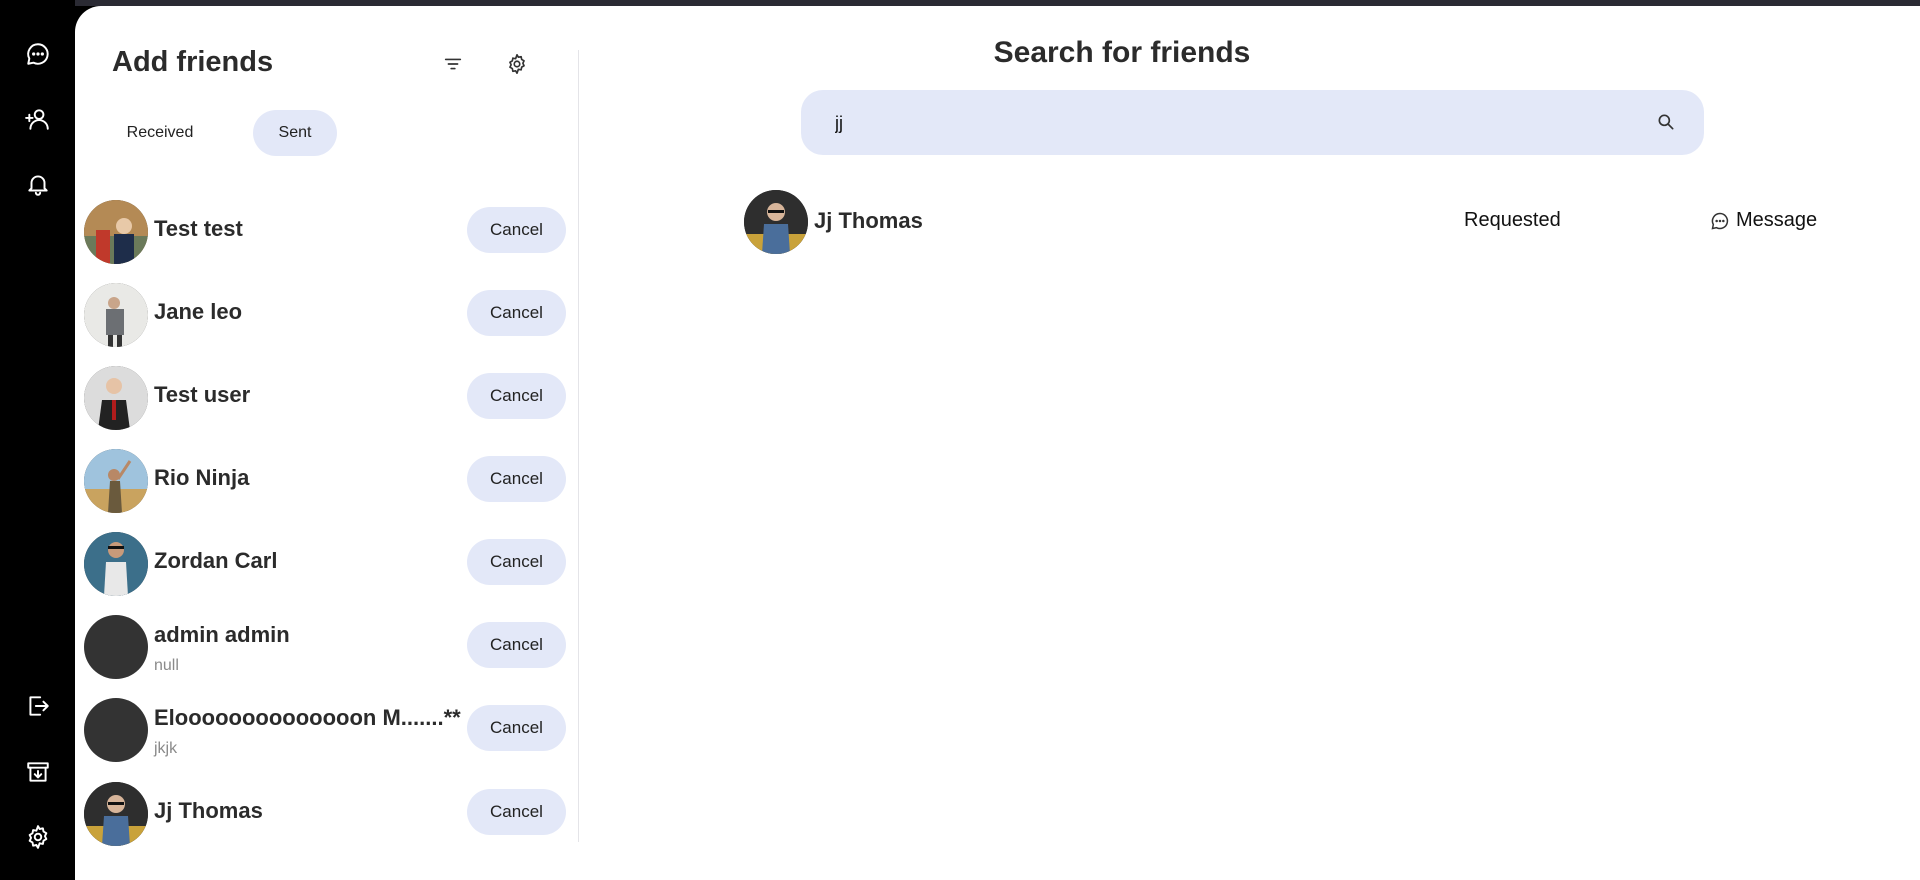 The width and height of the screenshot is (1920, 880). Describe the element at coordinates (307, 717) in the screenshot. I see `friend-name: Eloooooooooooooon M.......**` at that location.